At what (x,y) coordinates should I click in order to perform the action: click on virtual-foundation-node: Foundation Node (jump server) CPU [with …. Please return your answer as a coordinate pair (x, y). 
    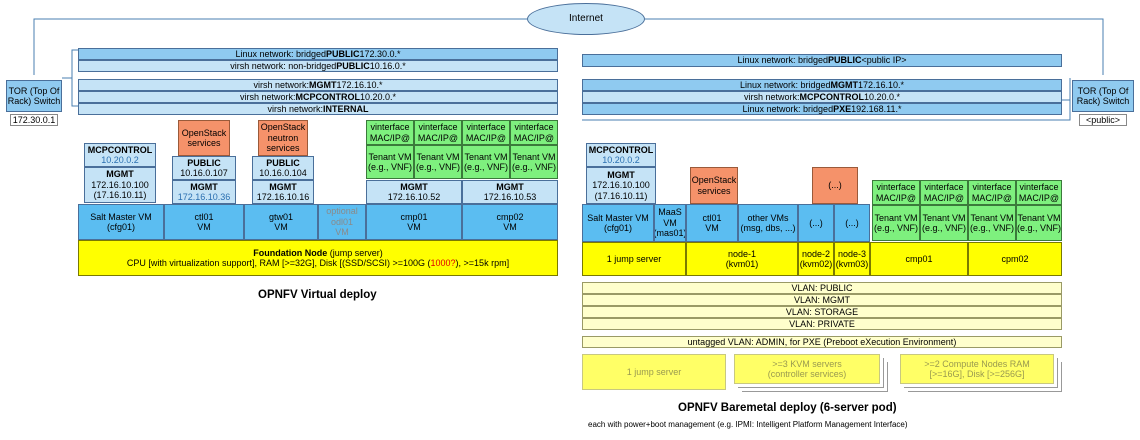
    Looking at the image, I should click on (318, 258).